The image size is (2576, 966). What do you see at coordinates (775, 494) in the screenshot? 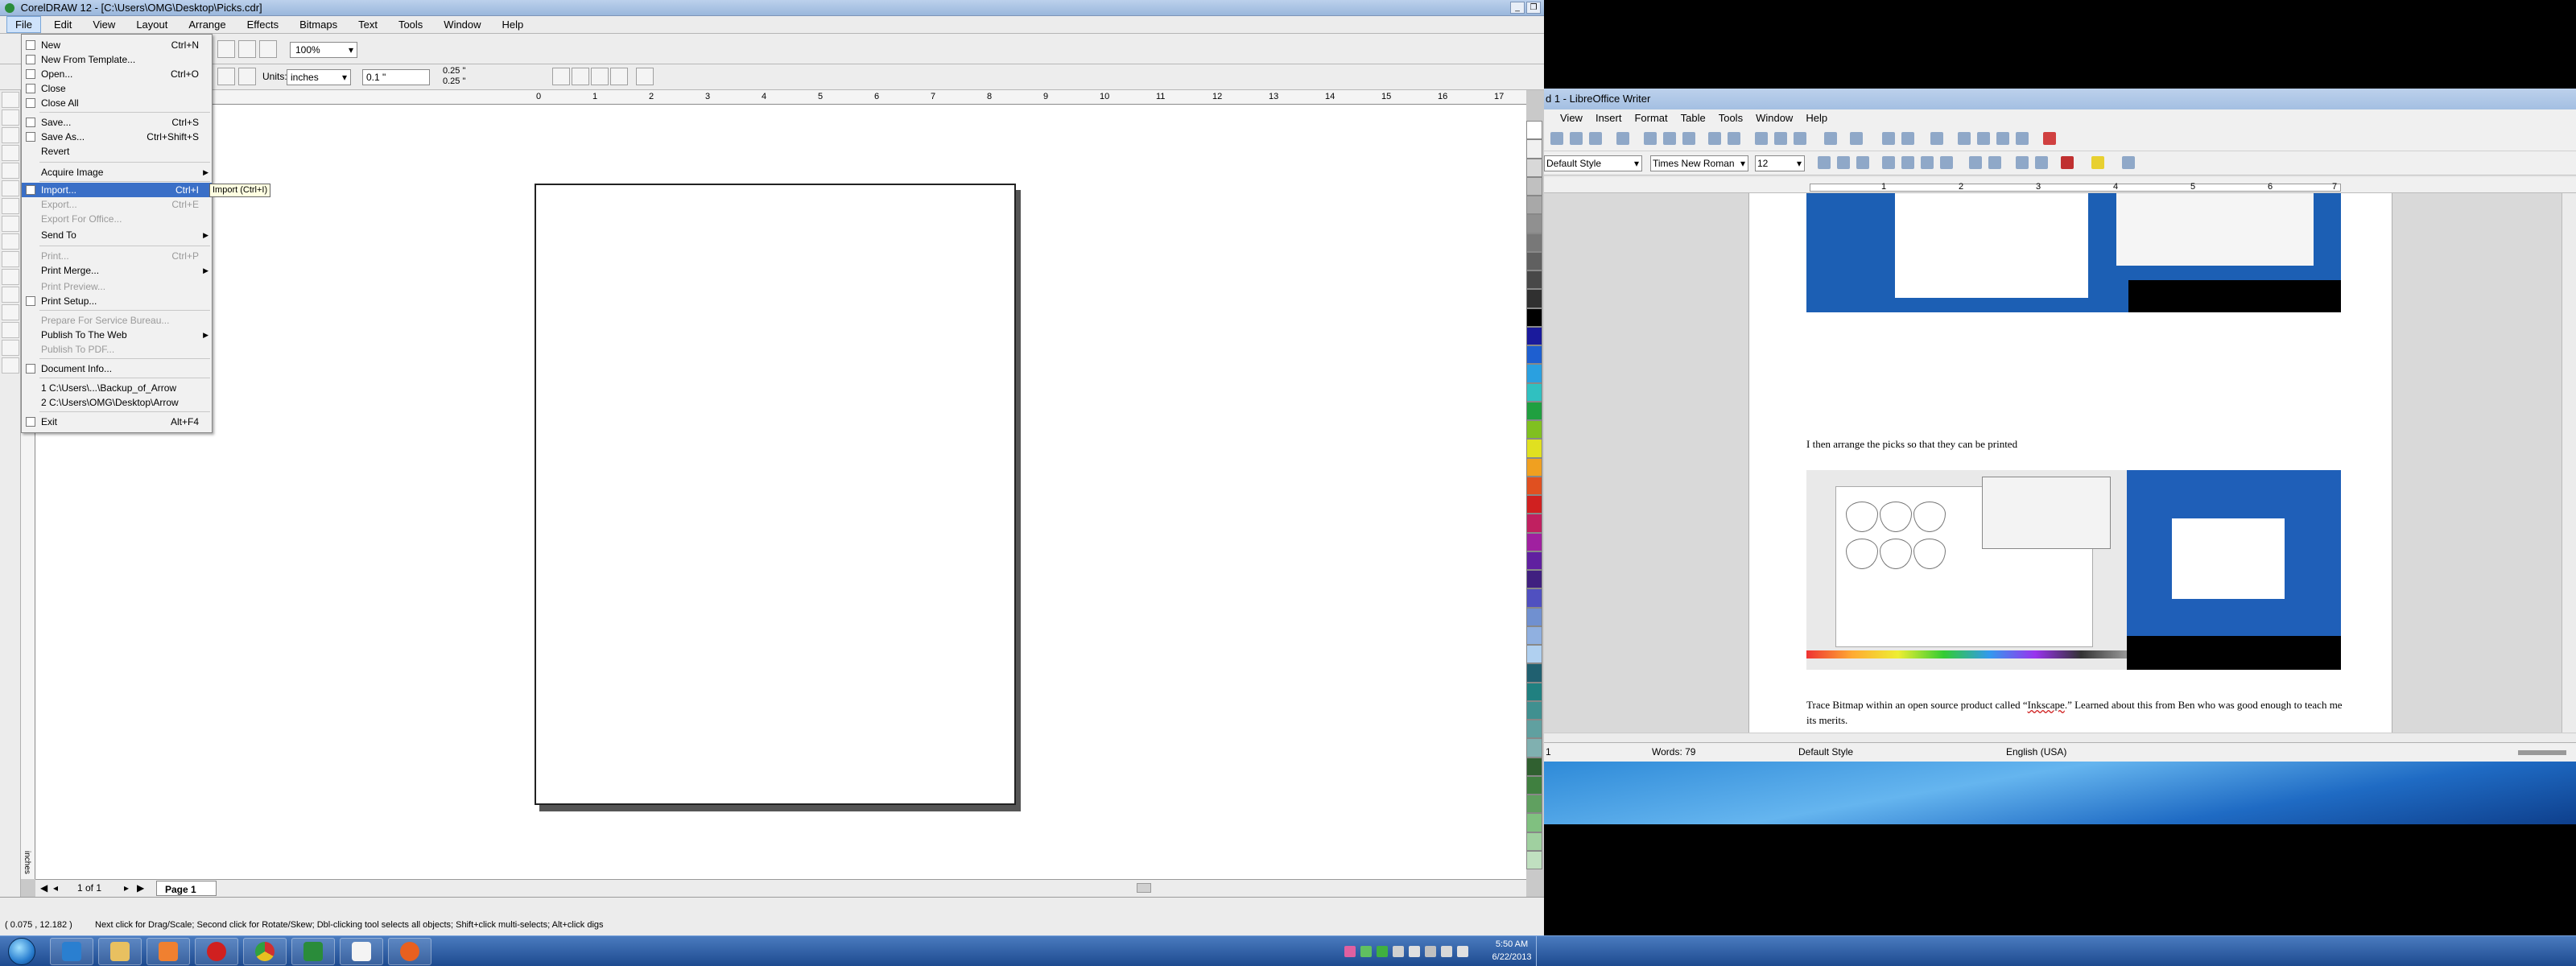
I see `drawing-page` at bounding box center [775, 494].